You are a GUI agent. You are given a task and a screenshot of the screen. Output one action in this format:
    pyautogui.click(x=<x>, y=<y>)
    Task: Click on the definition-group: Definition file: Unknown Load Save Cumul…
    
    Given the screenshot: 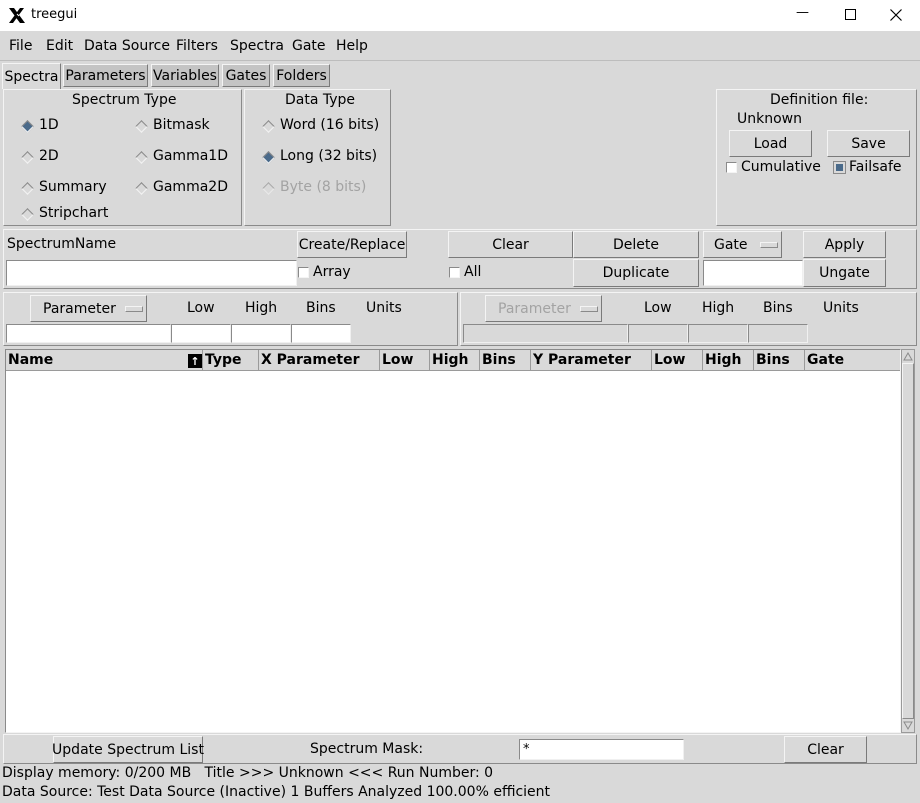 What is the action you would take?
    pyautogui.click(x=816, y=157)
    